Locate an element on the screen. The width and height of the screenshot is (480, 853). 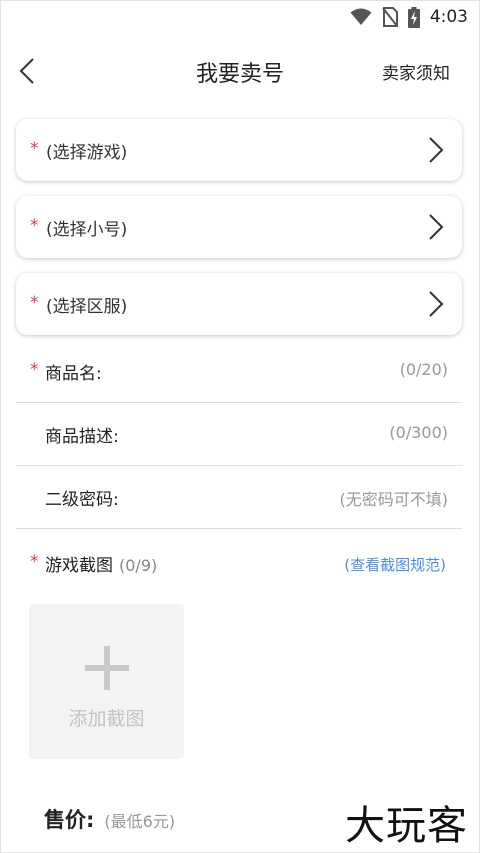
screenshots-header: * 游戏截图 (0/9) (查看截图规范) is located at coordinates (239, 563).